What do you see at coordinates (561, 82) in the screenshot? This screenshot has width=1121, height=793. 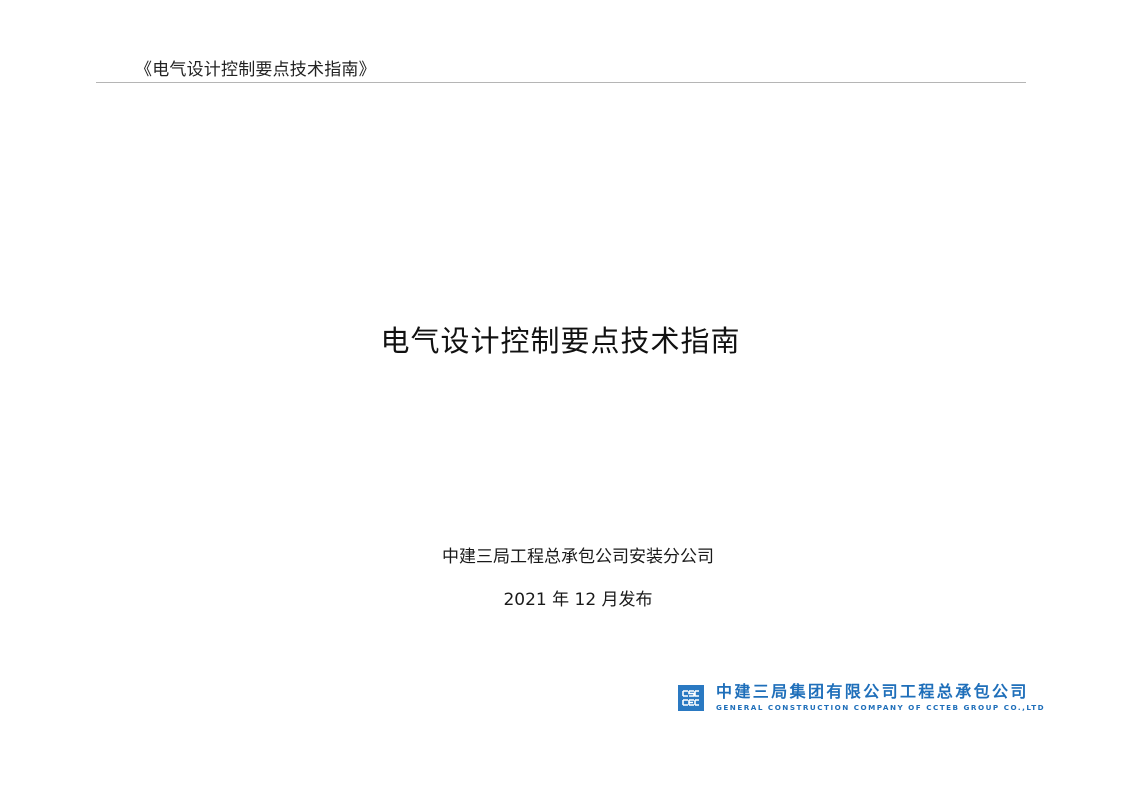 I see `header-divider` at bounding box center [561, 82].